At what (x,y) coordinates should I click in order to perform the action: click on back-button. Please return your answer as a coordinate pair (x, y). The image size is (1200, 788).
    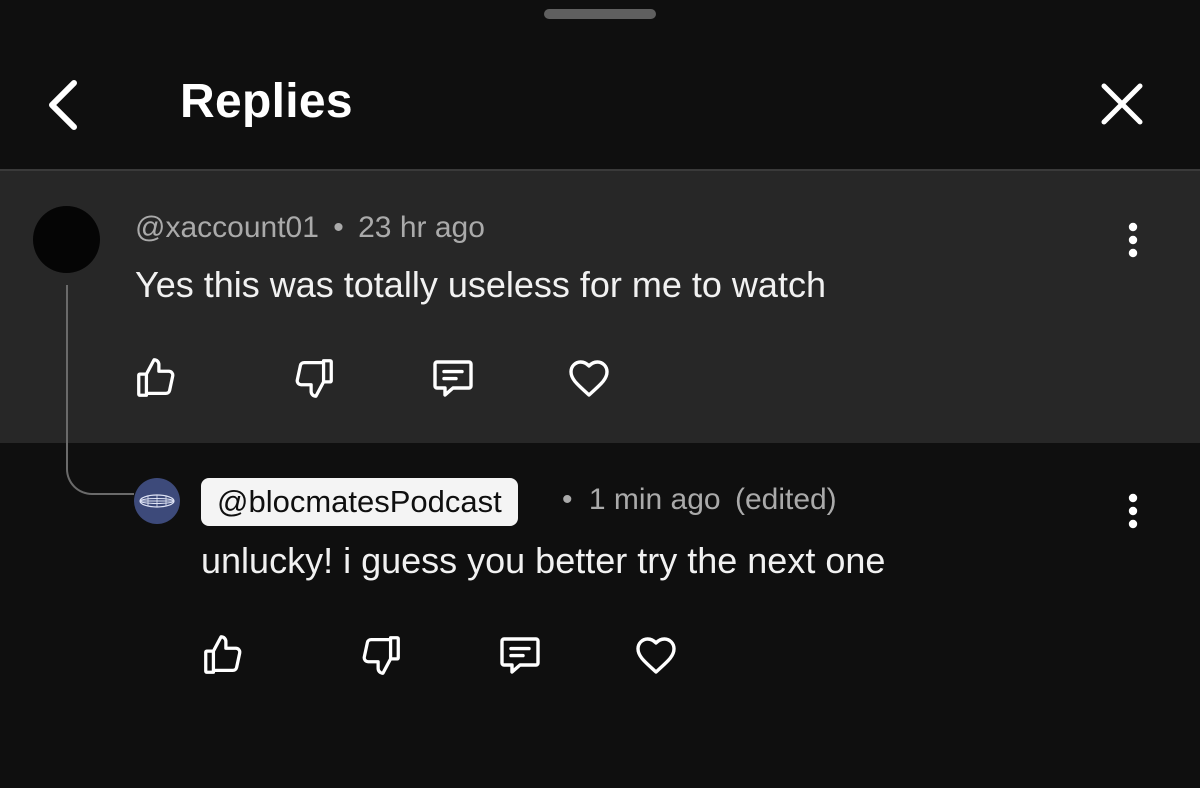
    Looking at the image, I should click on (64, 105).